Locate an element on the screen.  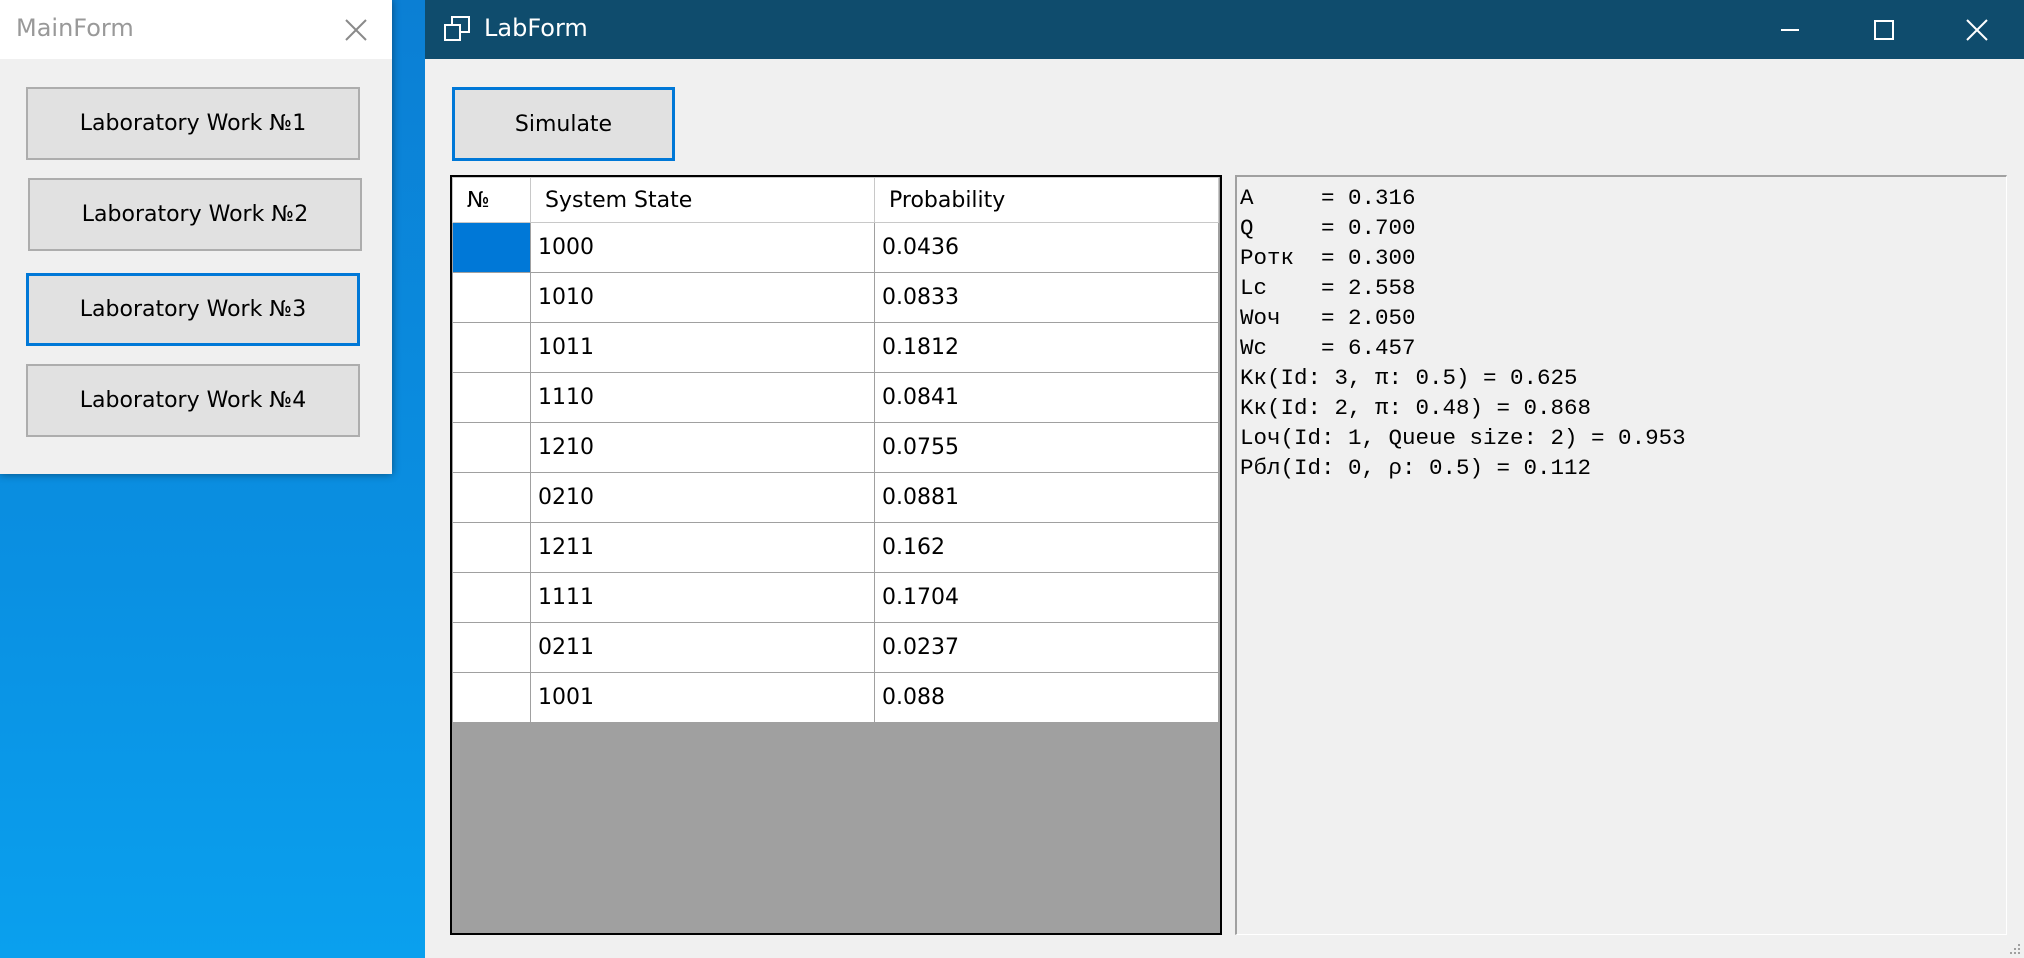
column-header-number: № is located at coordinates (491, 200).